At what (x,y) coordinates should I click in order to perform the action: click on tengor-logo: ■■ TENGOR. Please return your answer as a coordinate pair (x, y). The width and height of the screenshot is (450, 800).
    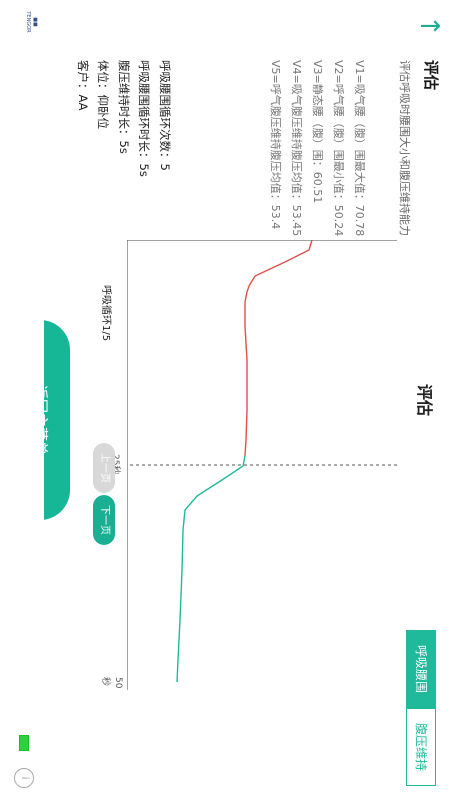
    Looking at the image, I should click on (31, 22).